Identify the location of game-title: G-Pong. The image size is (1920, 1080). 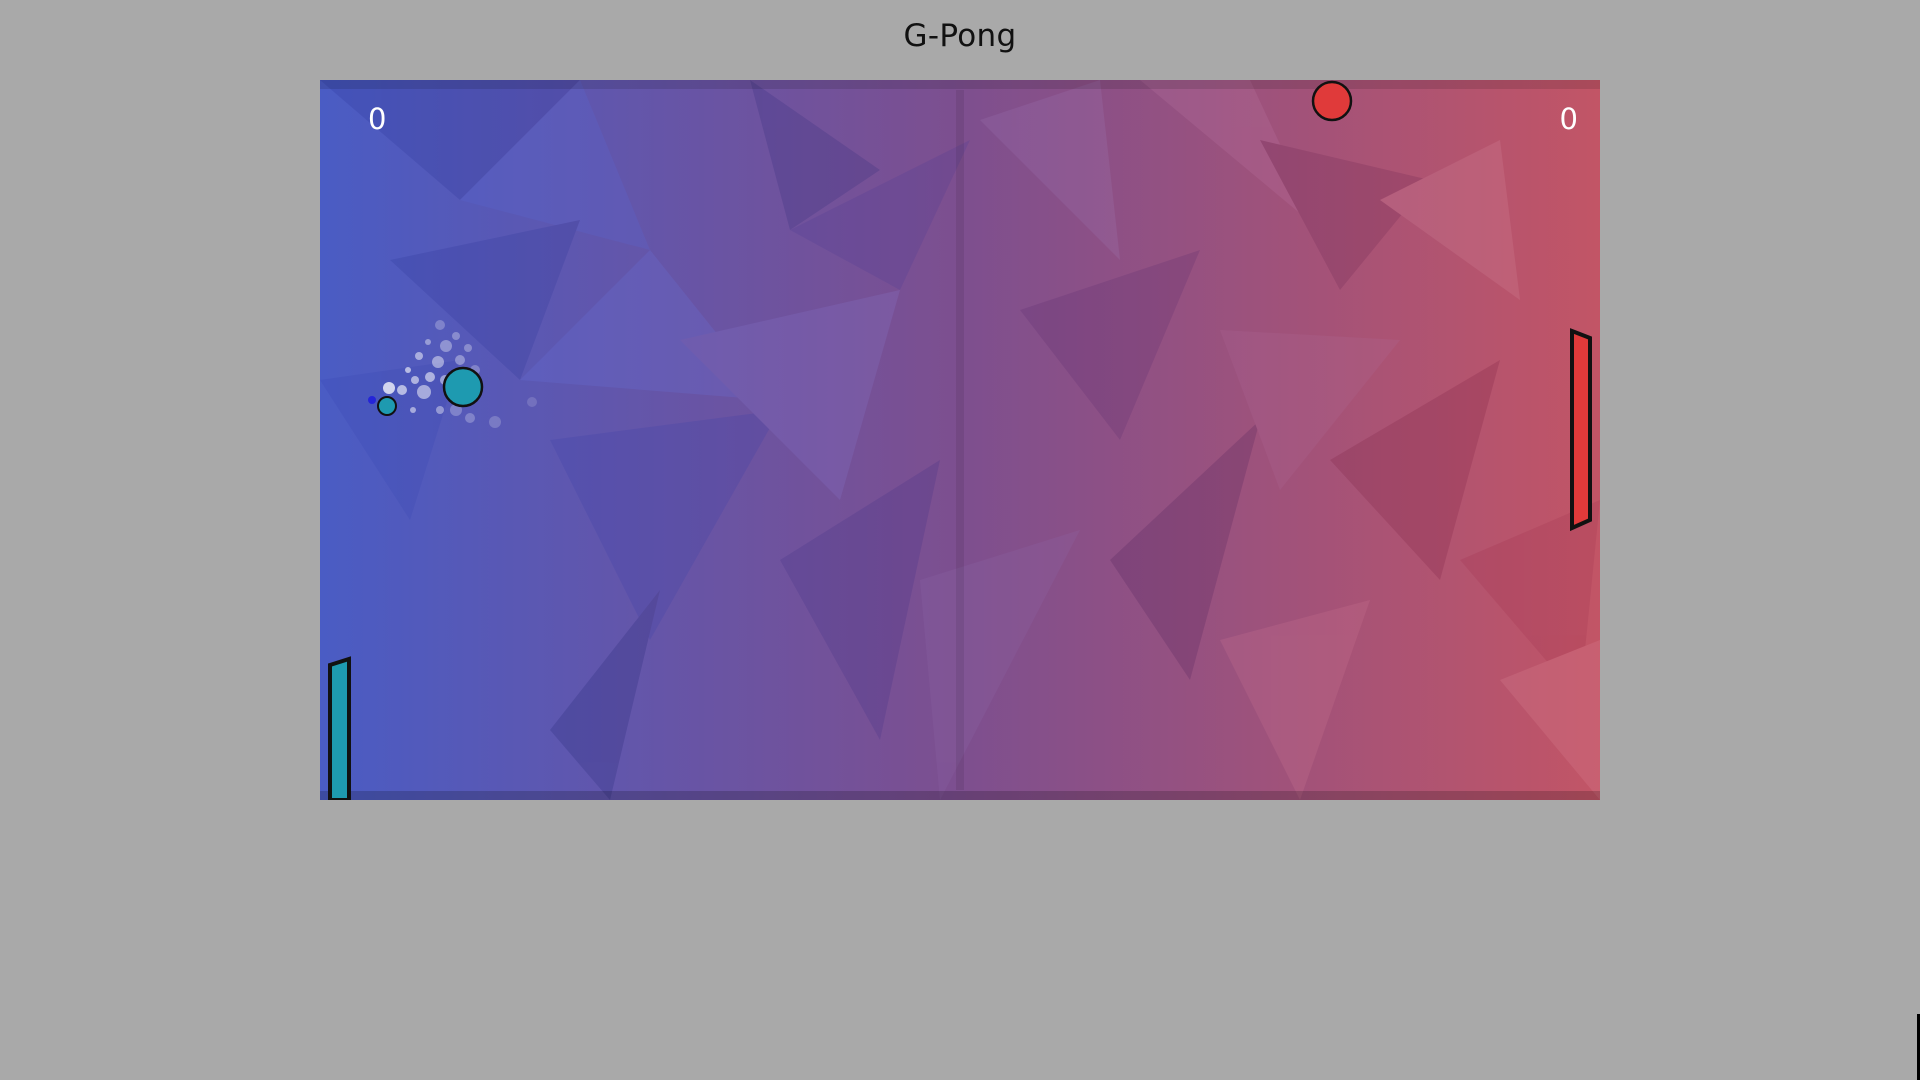
(960, 36).